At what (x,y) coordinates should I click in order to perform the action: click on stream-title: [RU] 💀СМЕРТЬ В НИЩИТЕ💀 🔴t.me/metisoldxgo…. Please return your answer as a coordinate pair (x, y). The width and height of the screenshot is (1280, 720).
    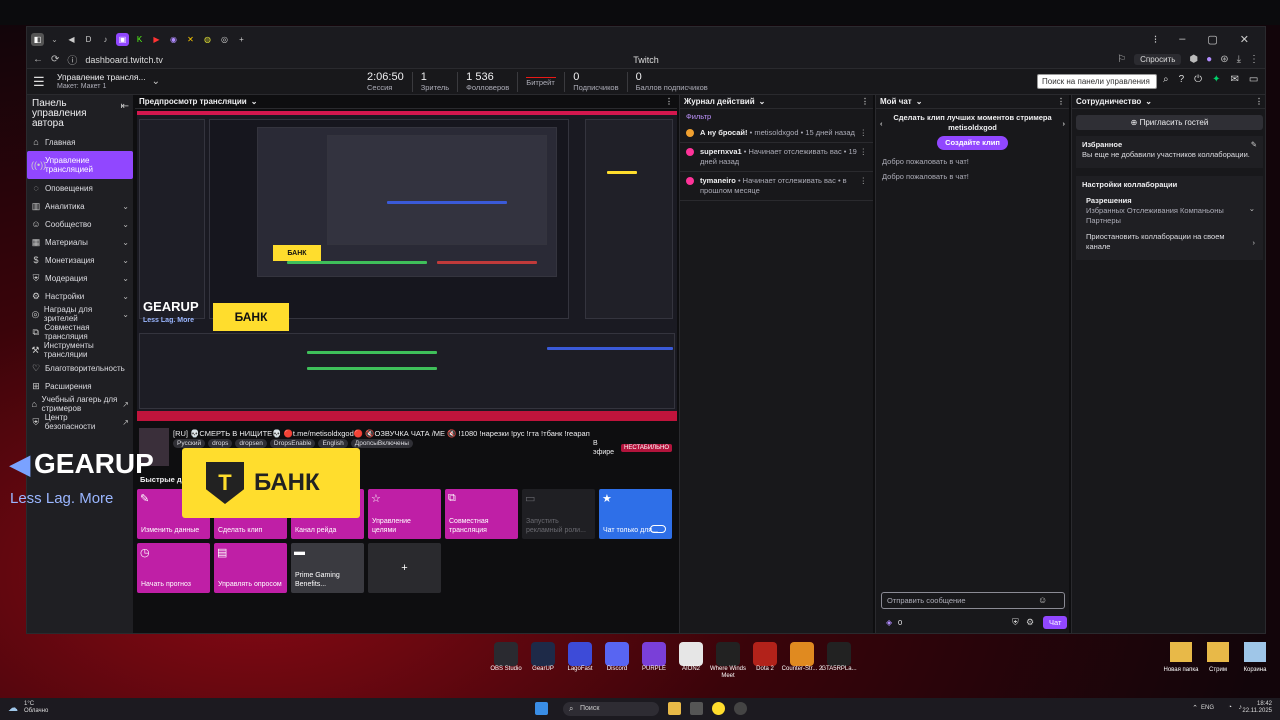
    Looking at the image, I should click on (381, 433).